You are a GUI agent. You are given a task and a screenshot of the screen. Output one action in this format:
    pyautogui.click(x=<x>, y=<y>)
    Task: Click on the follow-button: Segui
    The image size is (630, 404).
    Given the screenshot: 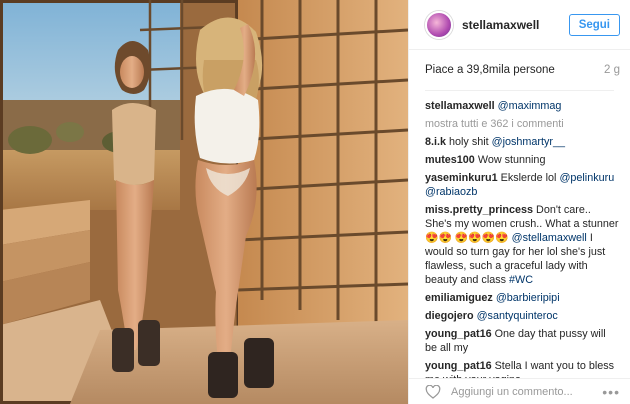 What is the action you would take?
    pyautogui.click(x=594, y=24)
    